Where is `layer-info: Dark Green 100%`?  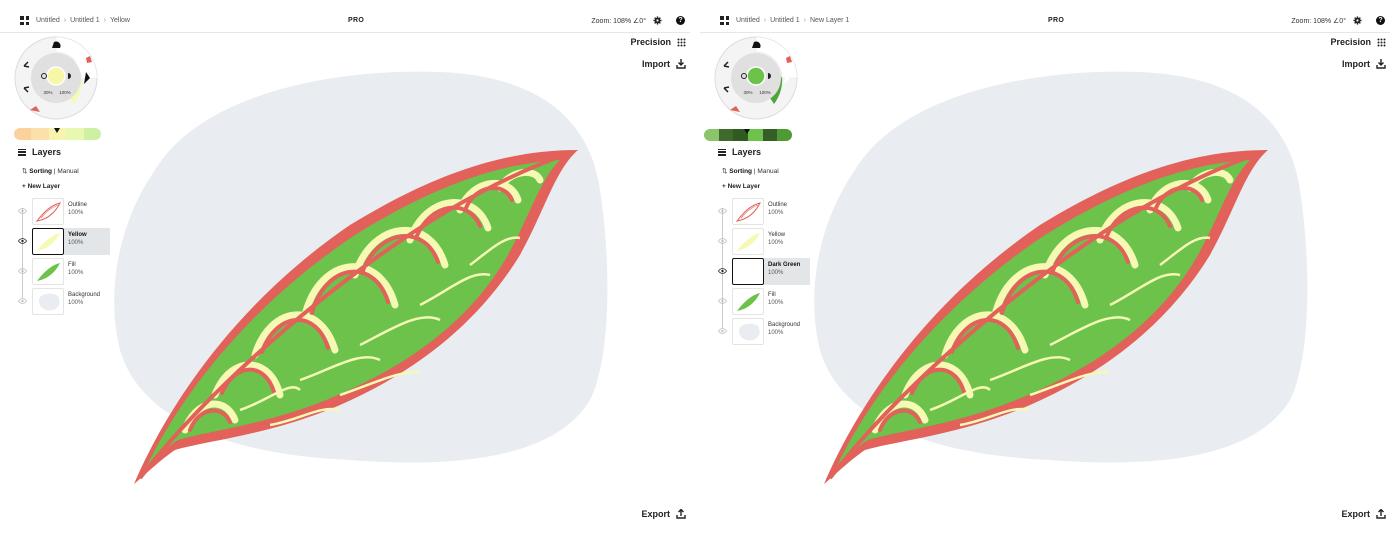 layer-info: Dark Green 100% is located at coordinates (787, 271).